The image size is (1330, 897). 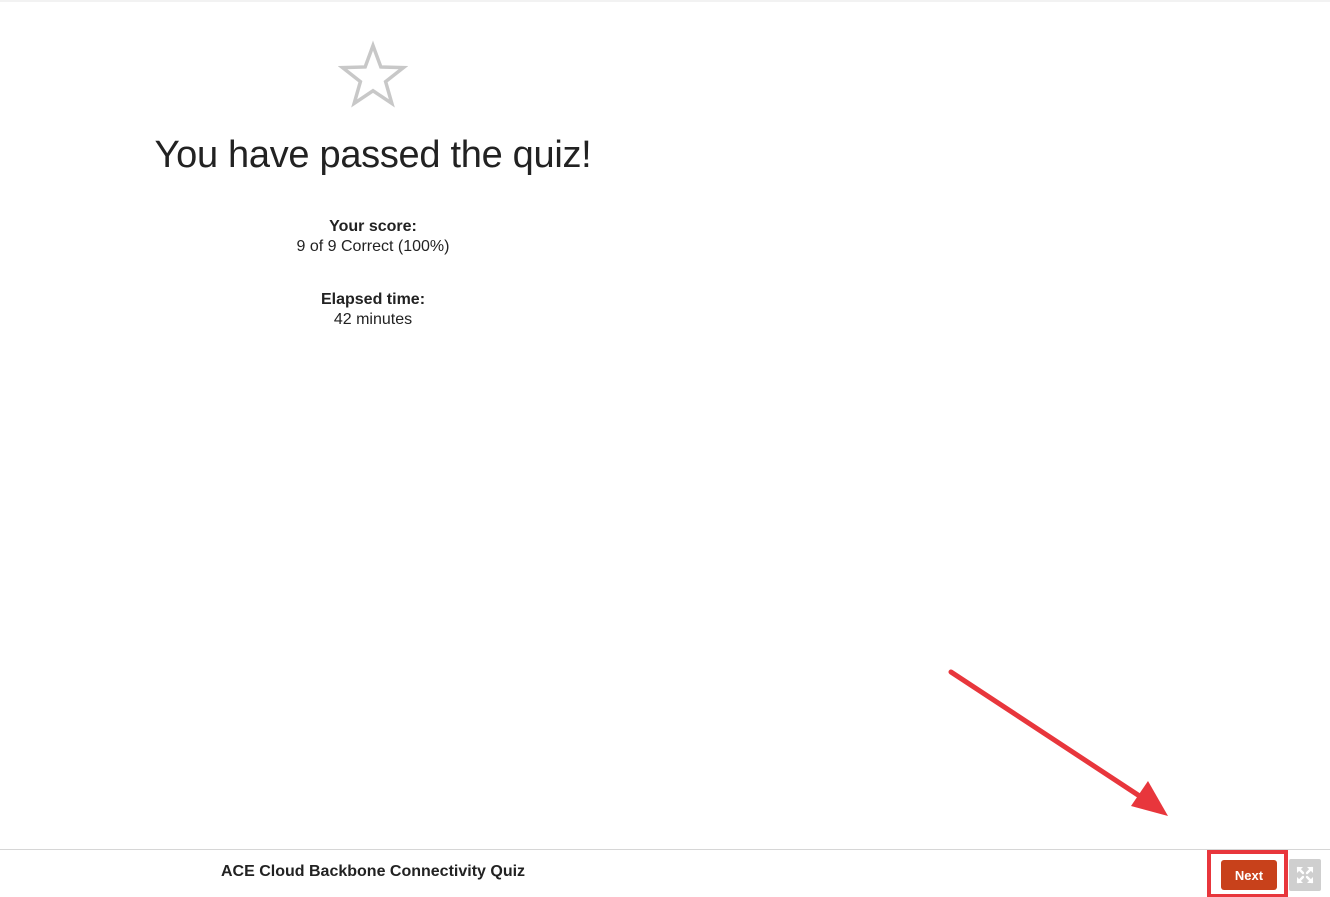 I want to click on elapsed-time-label: Elapsed time:, so click(x=373, y=299).